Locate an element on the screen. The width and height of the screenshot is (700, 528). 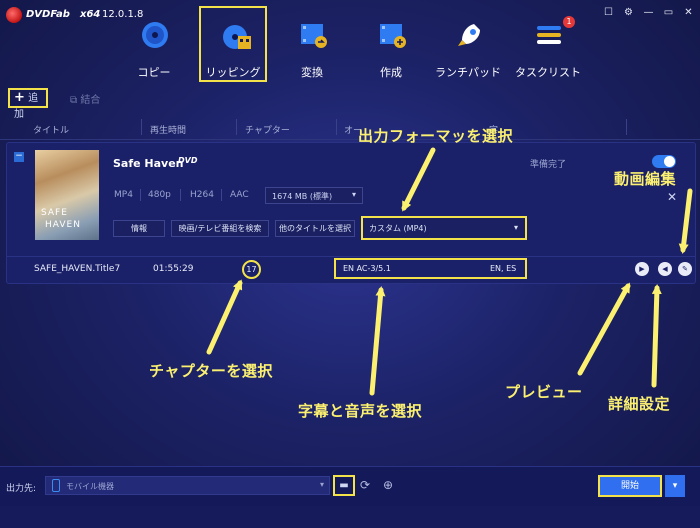
annotation-format: 出力フォーマッを選択 is located at coordinates (436, 136).